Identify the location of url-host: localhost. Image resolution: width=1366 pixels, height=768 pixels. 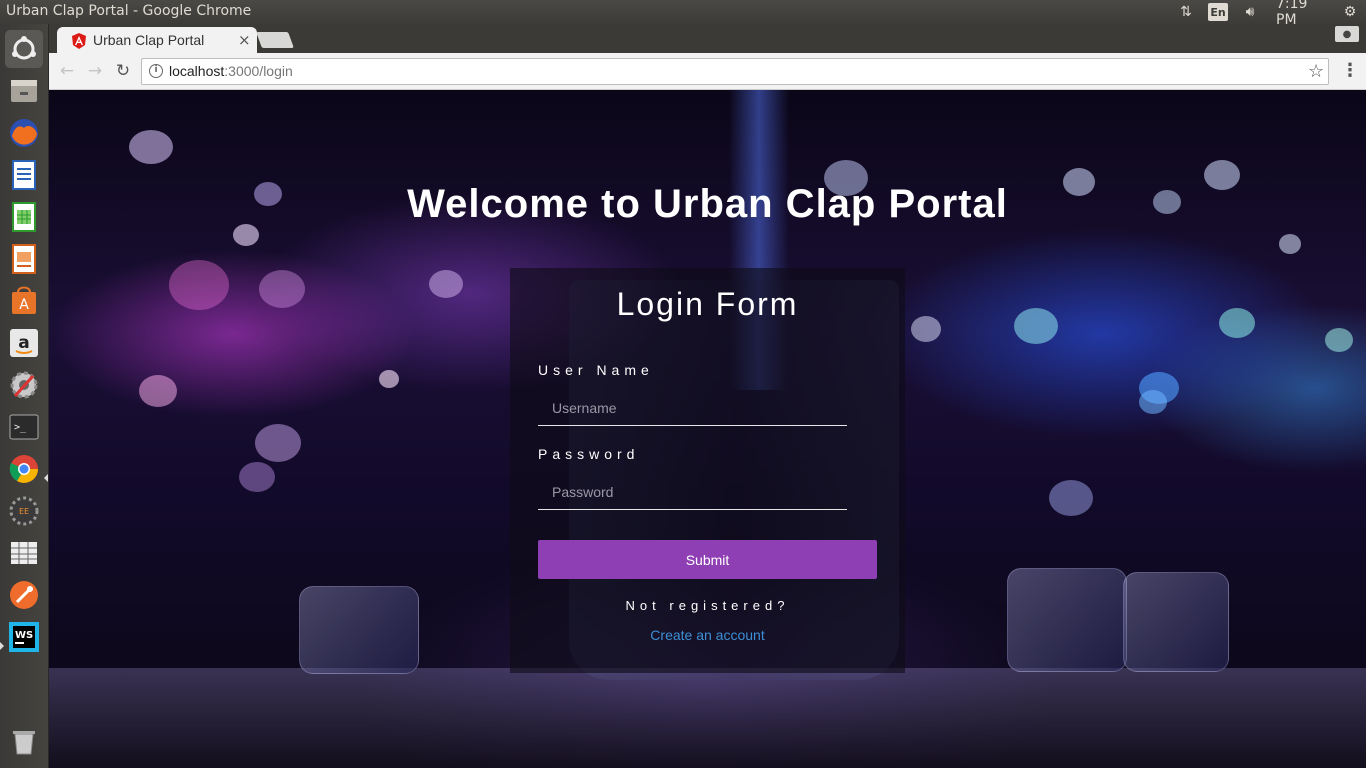
(197, 71).